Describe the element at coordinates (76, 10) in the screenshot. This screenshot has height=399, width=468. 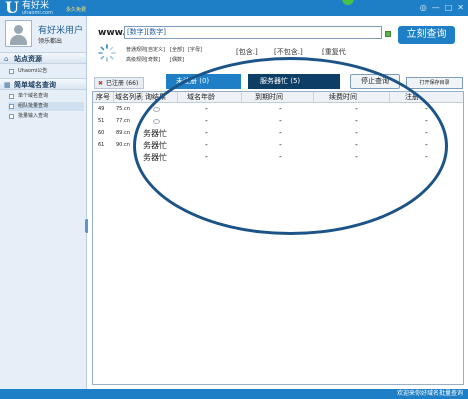
I see `free-badge: 永久免费` at that location.